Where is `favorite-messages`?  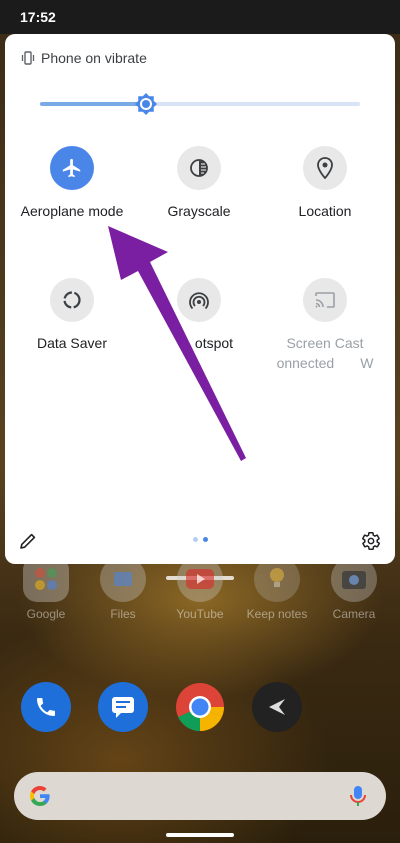 favorite-messages is located at coordinates (123, 707).